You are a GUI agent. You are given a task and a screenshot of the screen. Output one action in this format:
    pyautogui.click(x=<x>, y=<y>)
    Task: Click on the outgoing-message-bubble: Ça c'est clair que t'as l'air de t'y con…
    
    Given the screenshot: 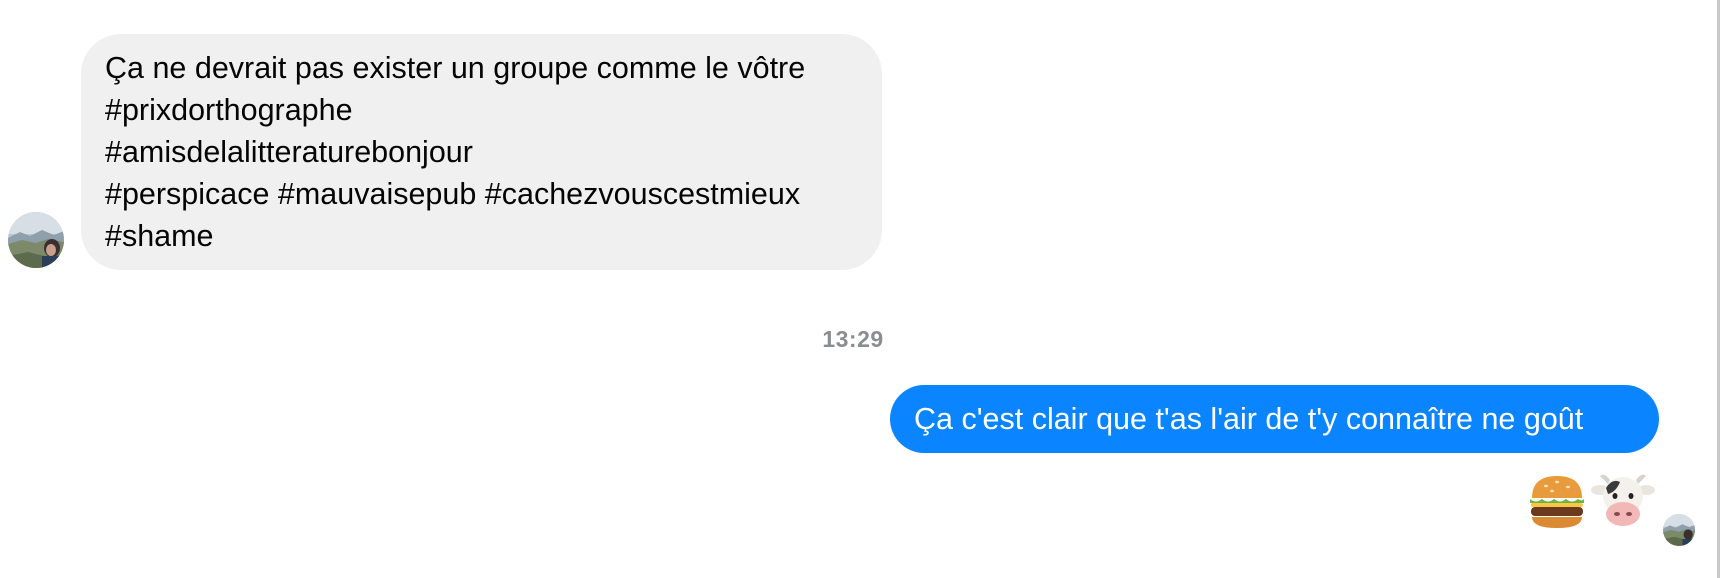 What is the action you would take?
    pyautogui.click(x=1274, y=419)
    